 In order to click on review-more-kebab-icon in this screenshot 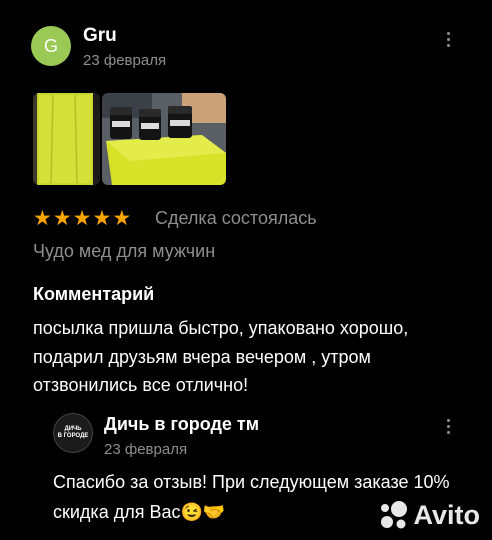, I will do `click(448, 39)`.